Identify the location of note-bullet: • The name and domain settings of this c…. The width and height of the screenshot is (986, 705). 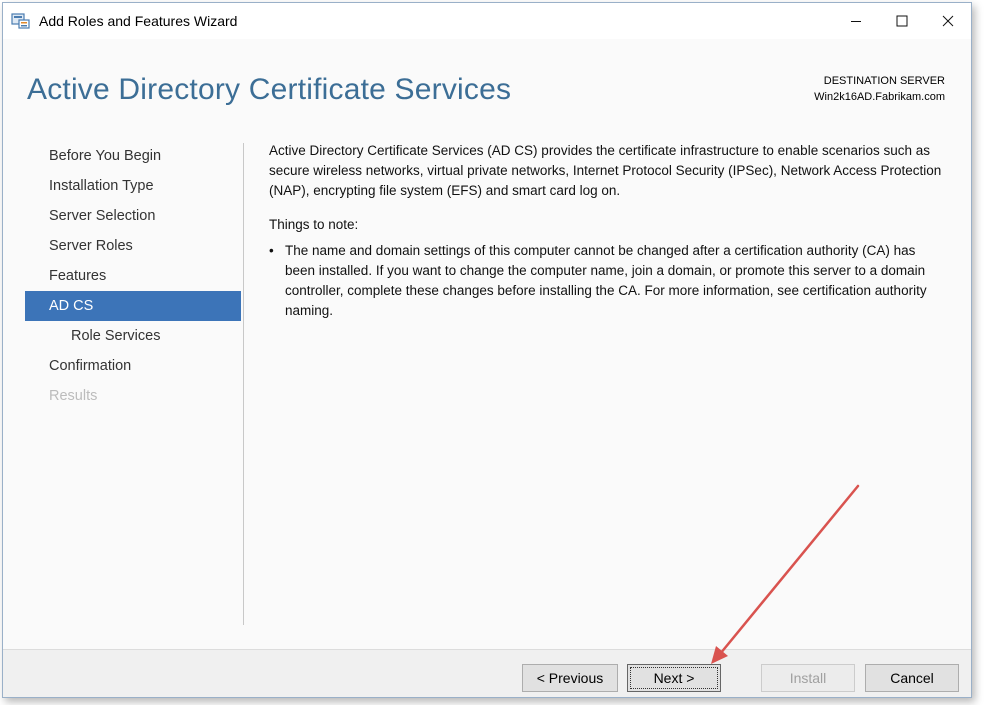
(609, 281).